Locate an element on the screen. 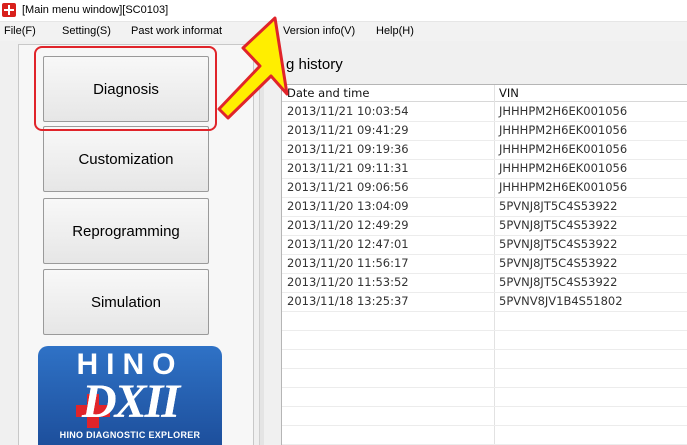 The image size is (687, 445). diagnosis-highlight-box is located at coordinates (125, 88).